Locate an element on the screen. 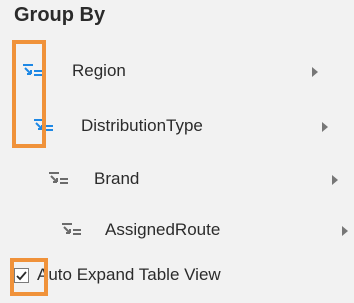  group-item-assignedroute: AssignedRoute is located at coordinates (140, 230).